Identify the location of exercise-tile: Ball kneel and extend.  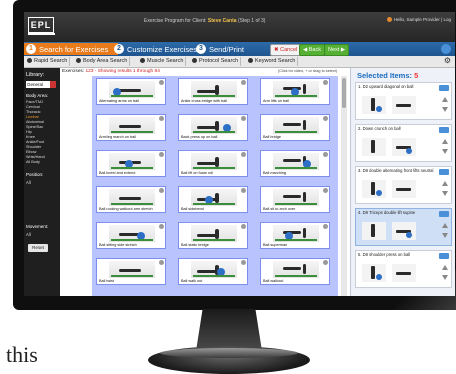
(131, 163).